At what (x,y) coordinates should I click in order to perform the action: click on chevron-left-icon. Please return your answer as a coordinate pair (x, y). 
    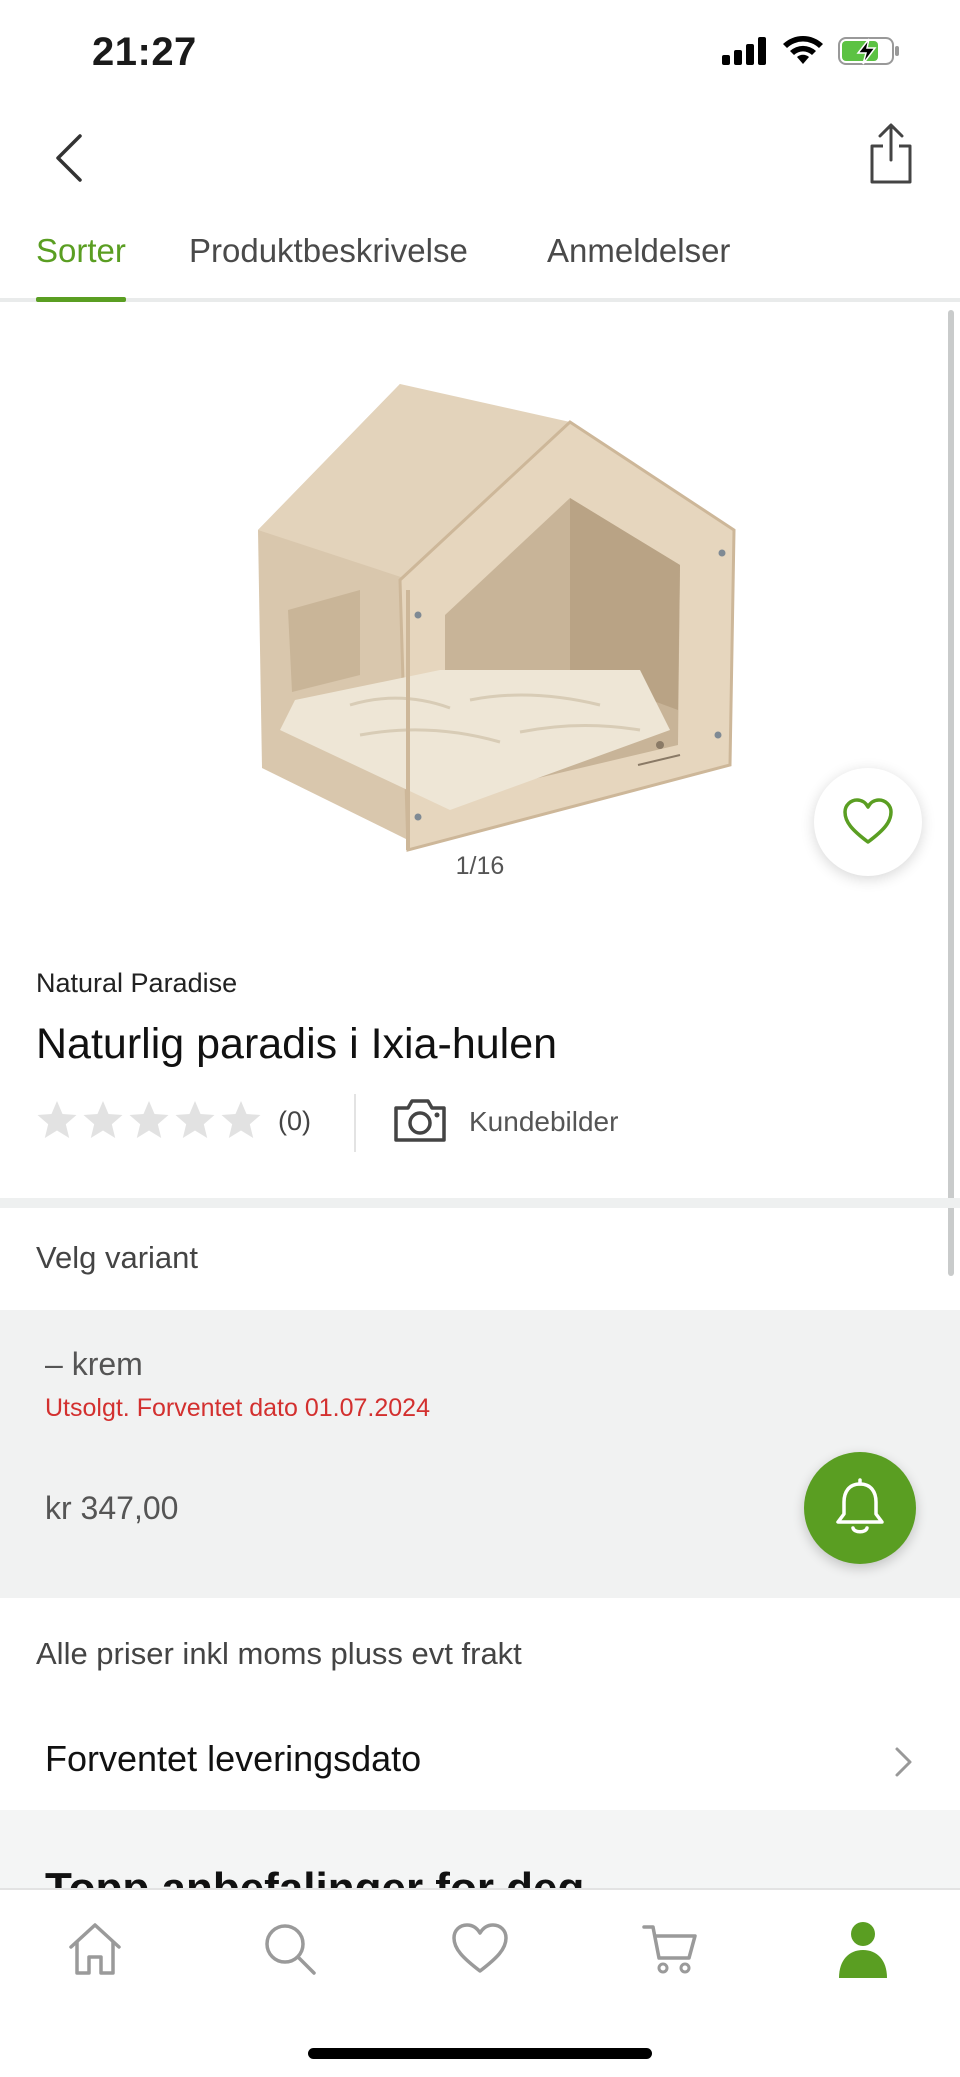
    Looking at the image, I should click on (69, 158).